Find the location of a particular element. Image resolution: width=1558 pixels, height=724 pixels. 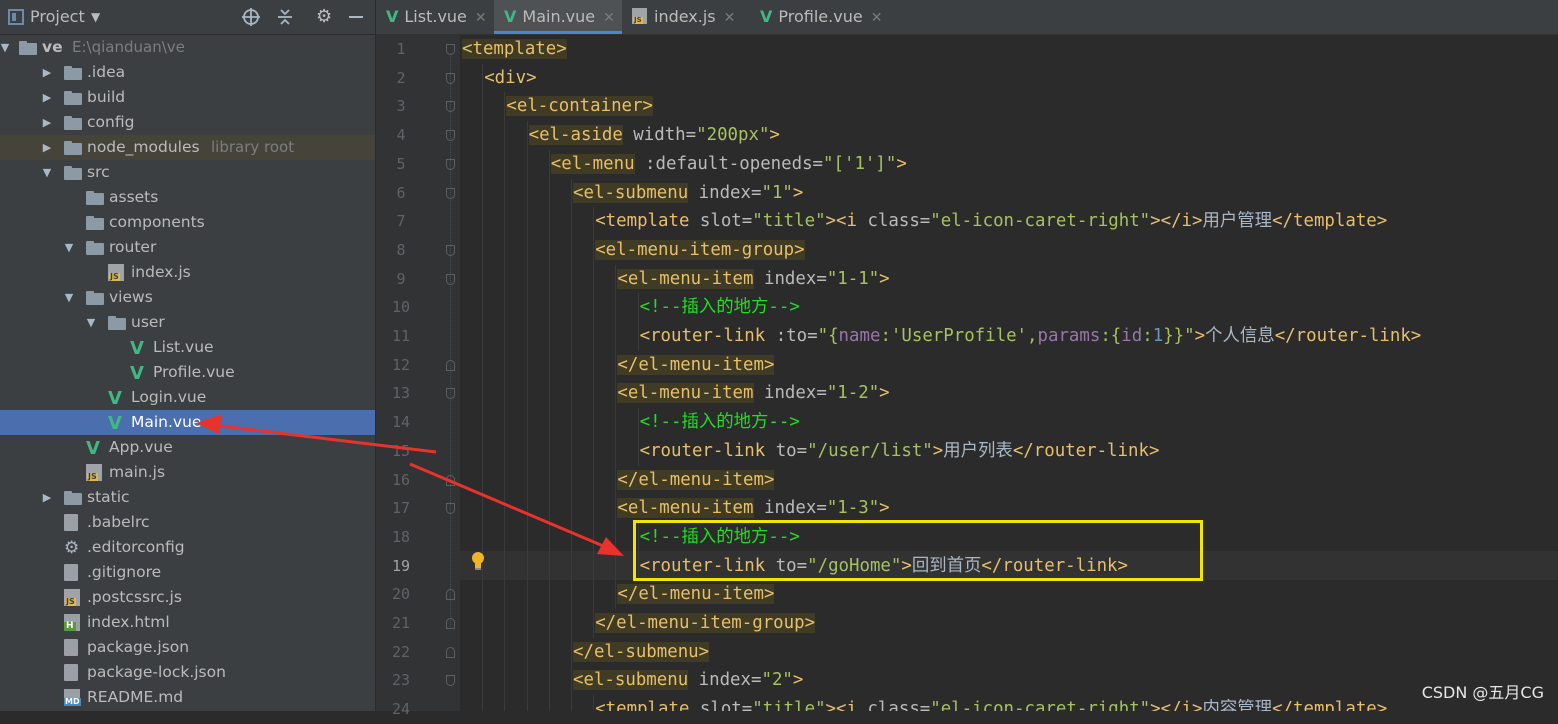

tree-item: ▼ views is located at coordinates (187, 297).